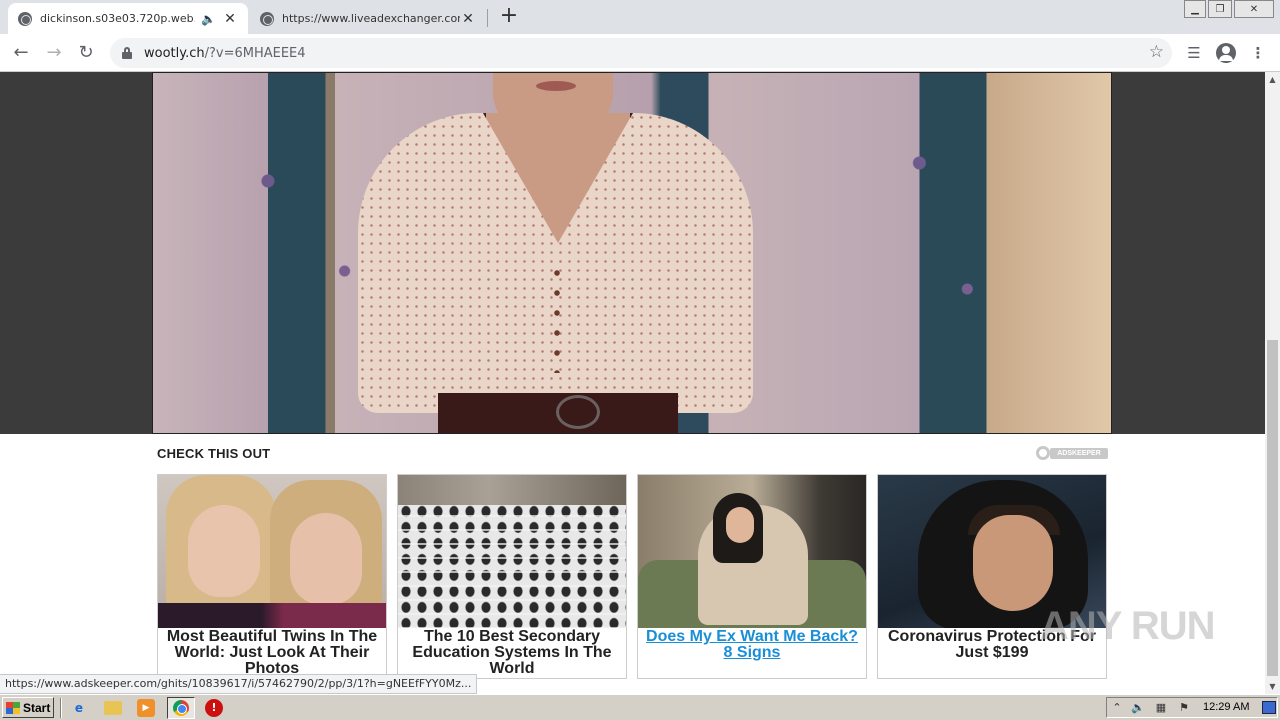 The image size is (1280, 720). What do you see at coordinates (1079, 453) in the screenshot?
I see `brand-label: ADSKEEPER` at bounding box center [1079, 453].